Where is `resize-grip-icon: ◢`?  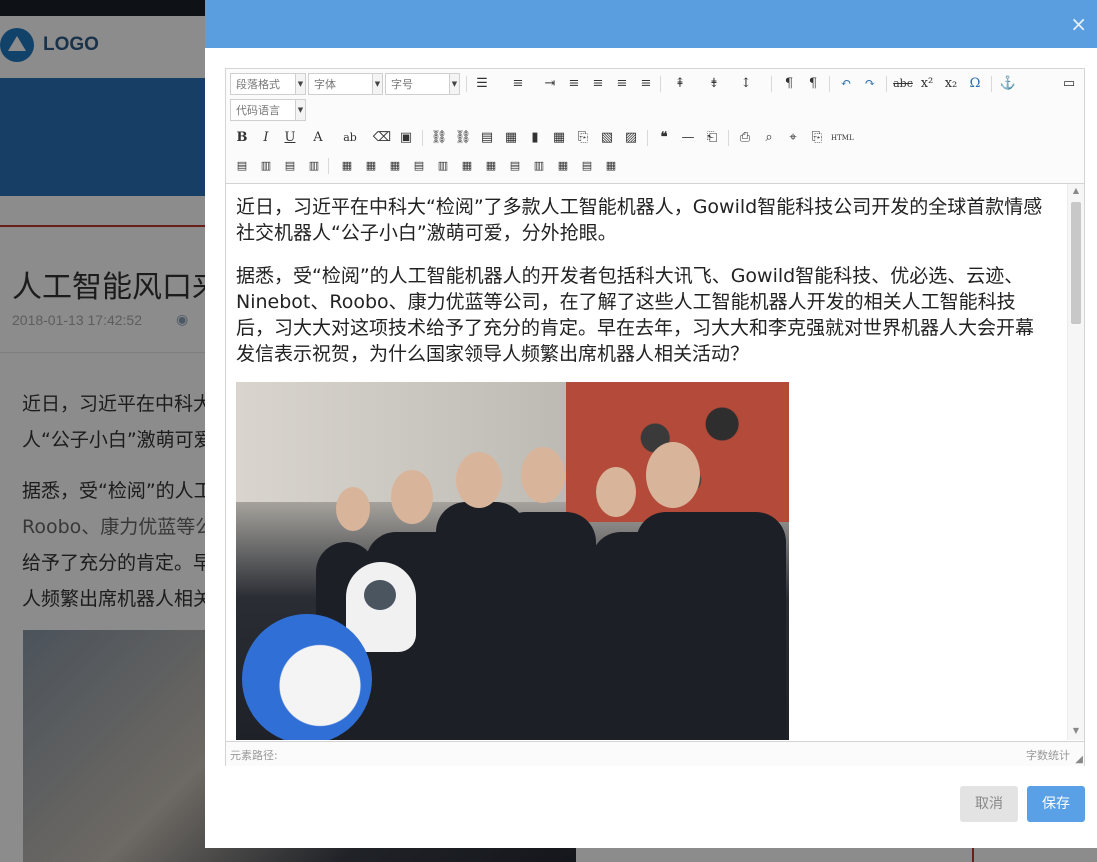
resize-grip-icon: ◢ is located at coordinates (1079, 759).